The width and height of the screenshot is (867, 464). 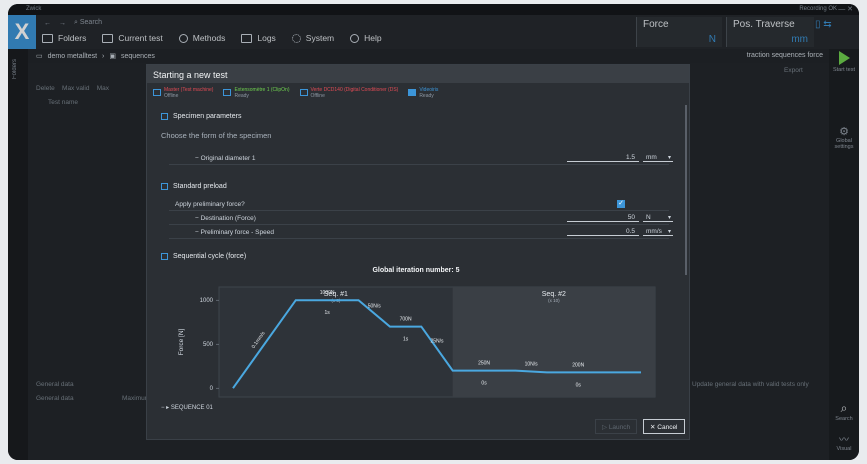 I want to click on diameter-input: 1.5, so click(x=603, y=158).